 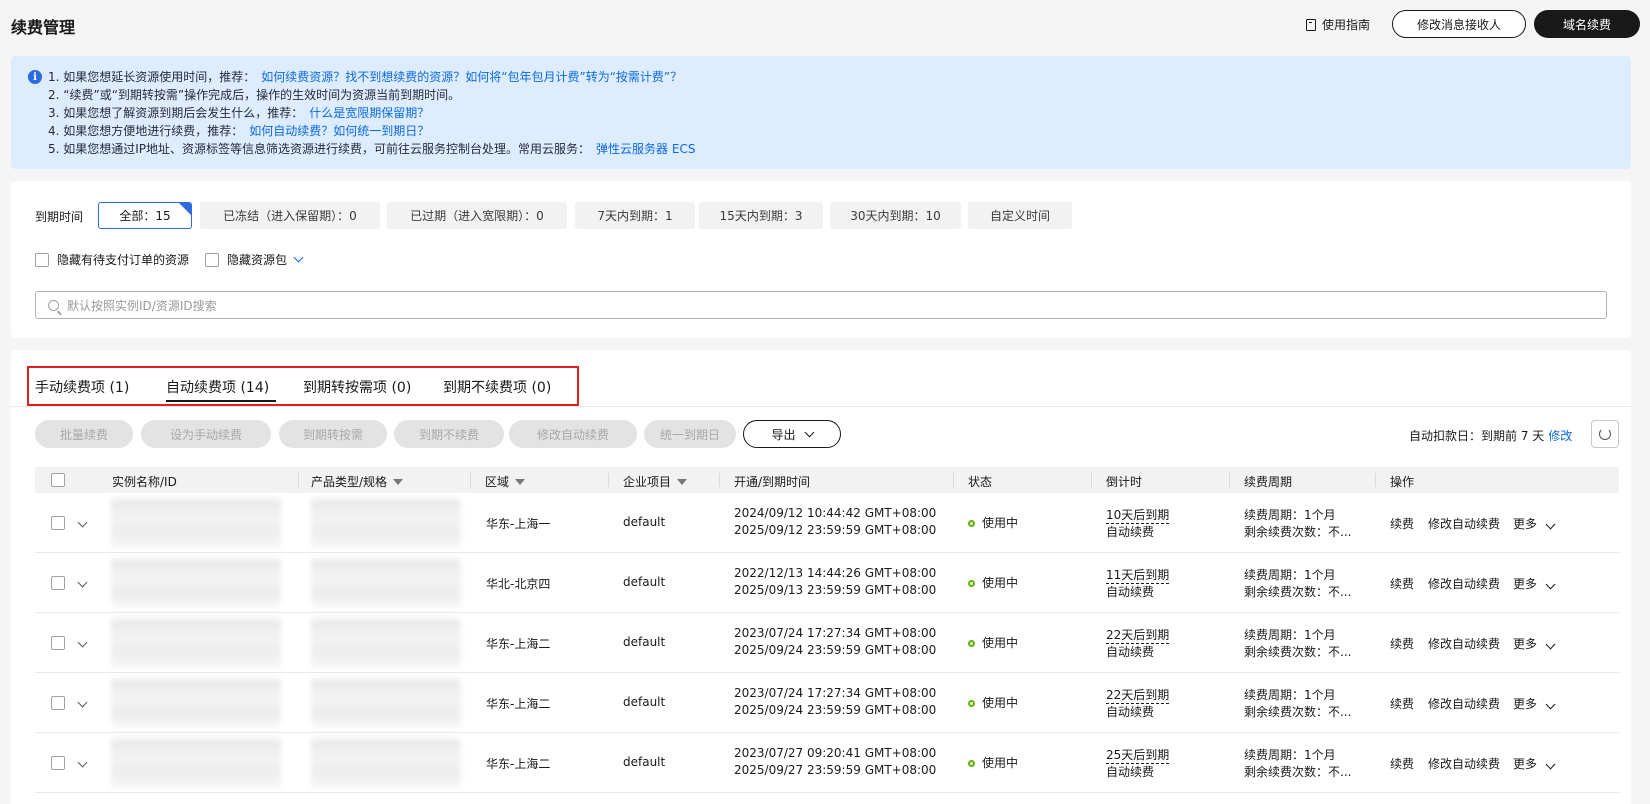 What do you see at coordinates (655, 481) in the screenshot?
I see `th-project: 企业项目` at bounding box center [655, 481].